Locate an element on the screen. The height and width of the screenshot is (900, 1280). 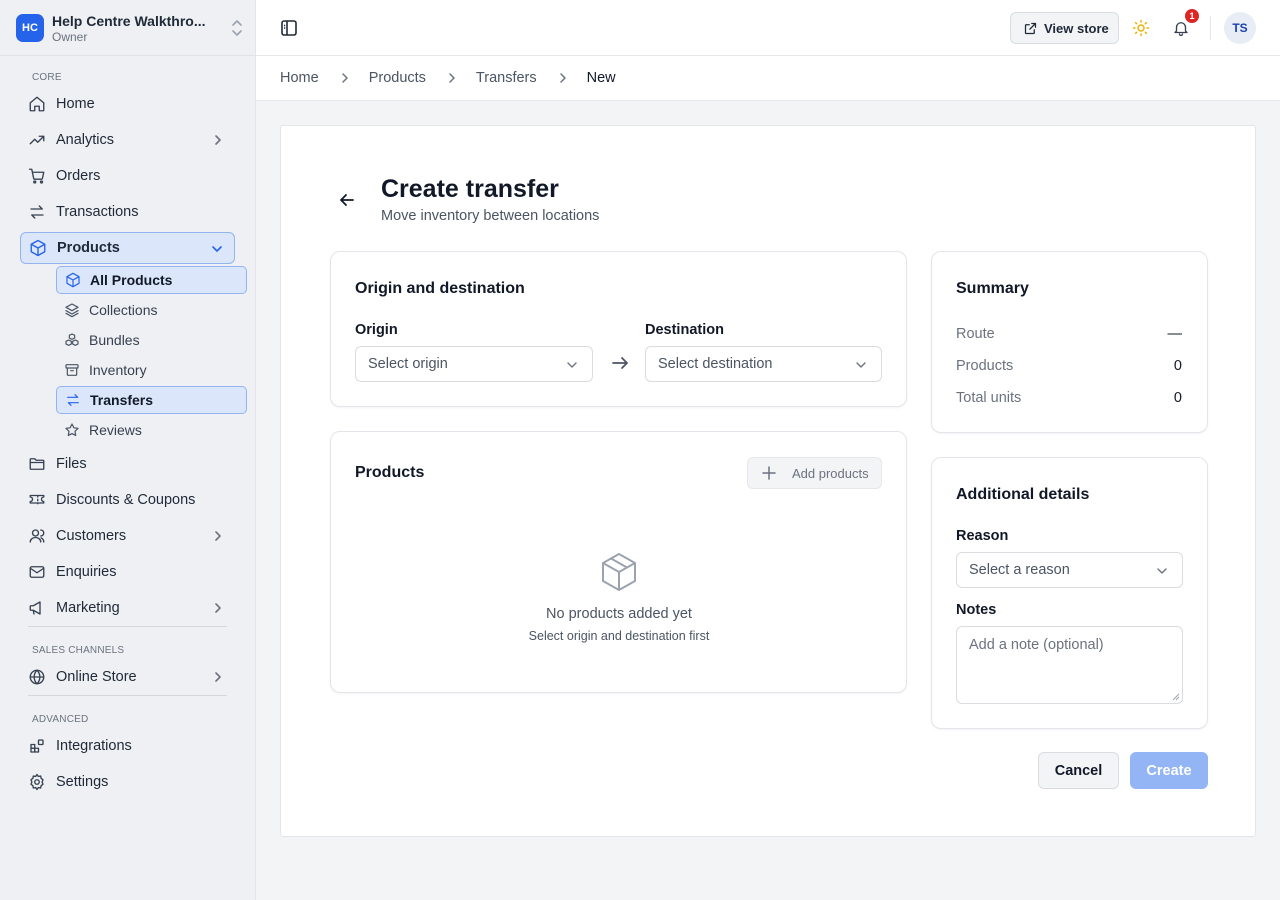
sidebar-subitem-all-products: All Products is located at coordinates (151, 280).